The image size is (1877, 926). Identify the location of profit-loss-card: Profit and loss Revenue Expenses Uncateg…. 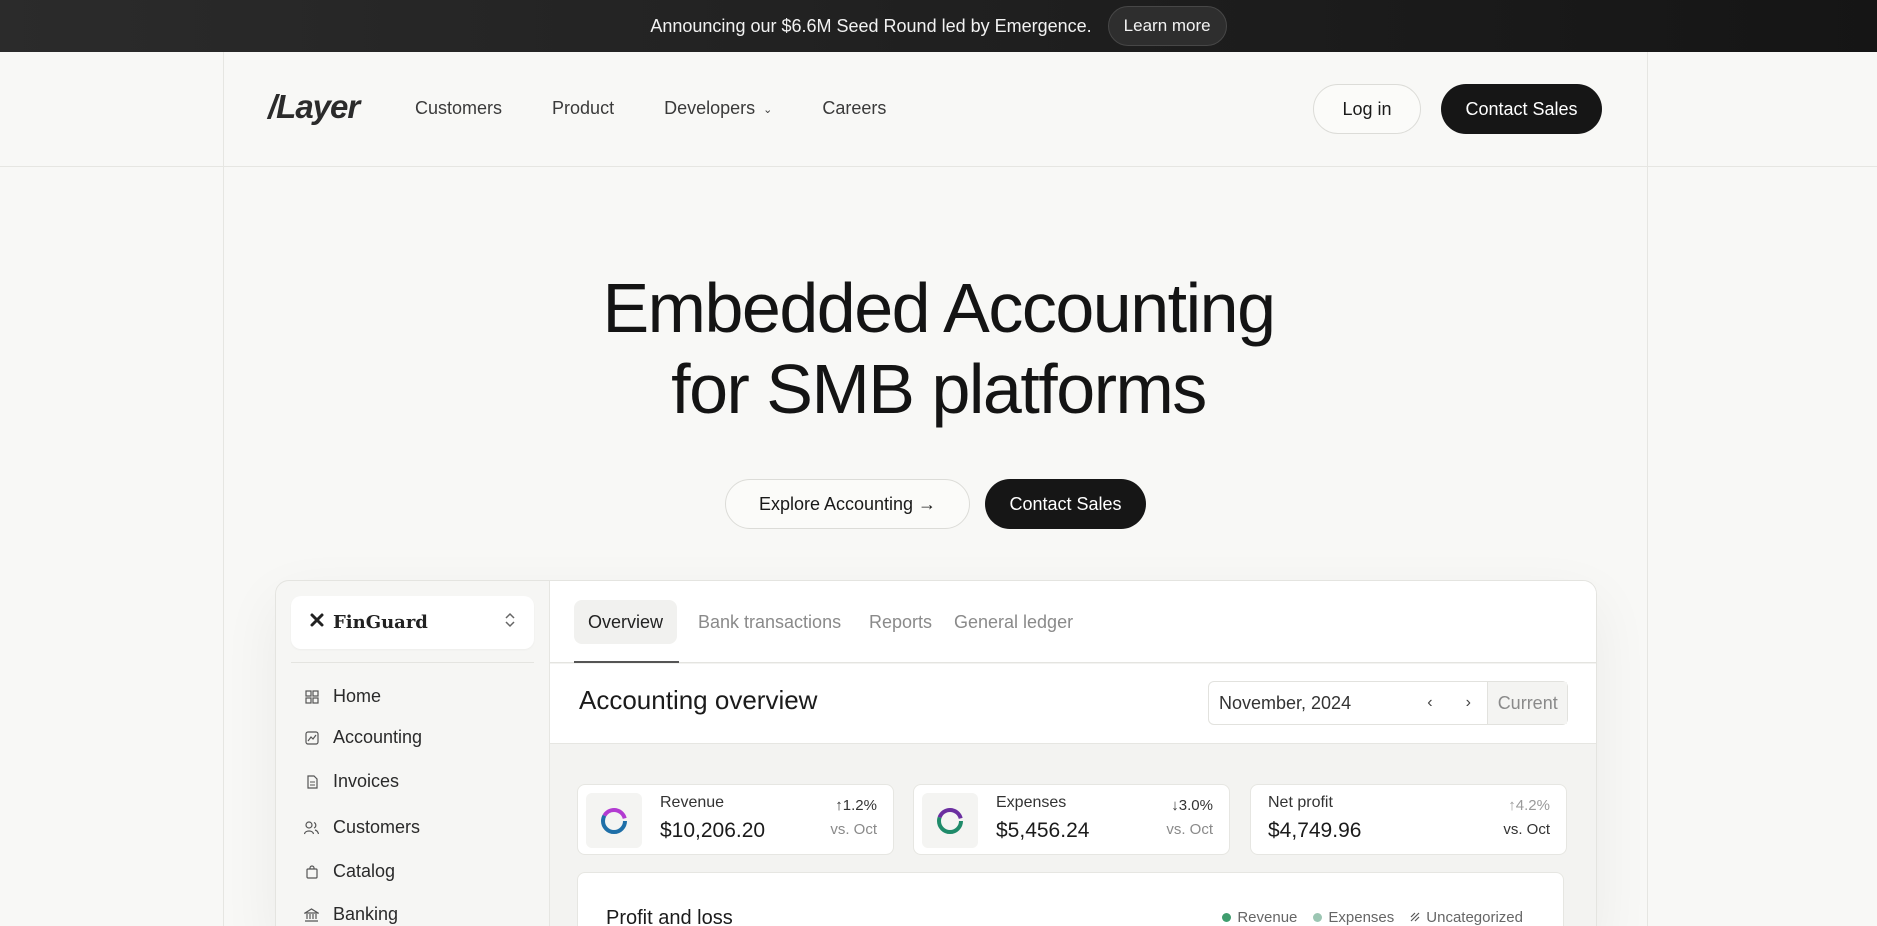
(1070, 899).